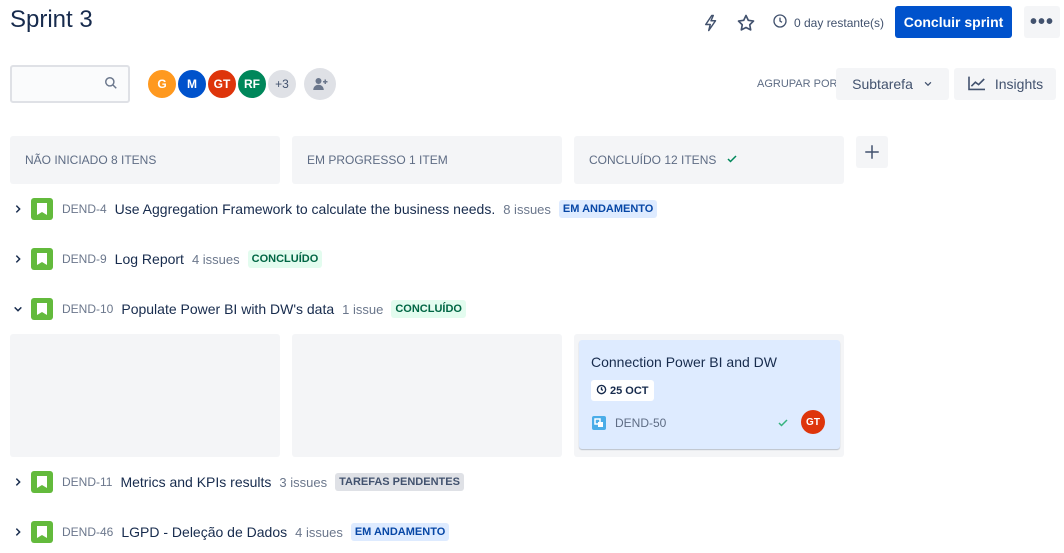 This screenshot has height=553, width=1064. What do you see at coordinates (87, 309) in the screenshot?
I see `issue-key: DEND-10` at bounding box center [87, 309].